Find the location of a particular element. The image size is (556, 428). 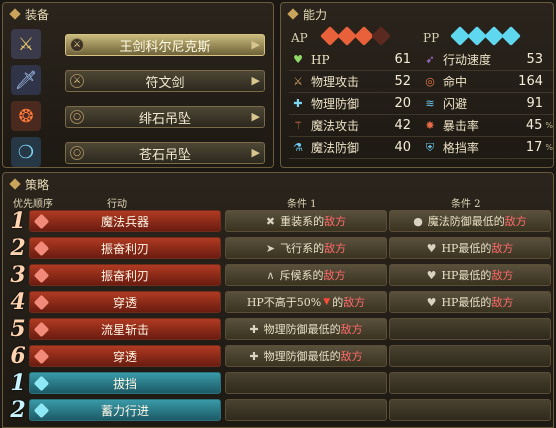

equipment-name: 苍石吊坠 is located at coordinates (164, 155).